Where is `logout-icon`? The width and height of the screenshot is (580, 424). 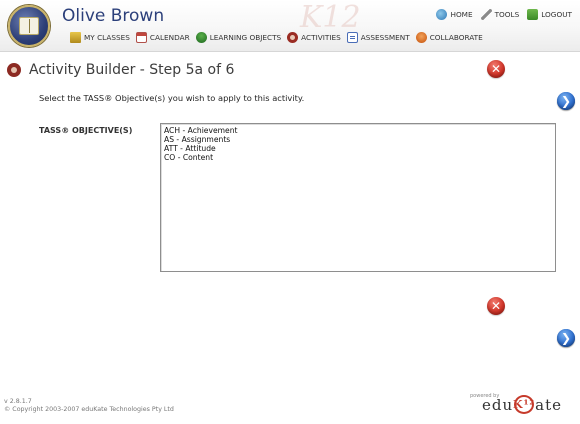
logout-icon is located at coordinates (533, 14).